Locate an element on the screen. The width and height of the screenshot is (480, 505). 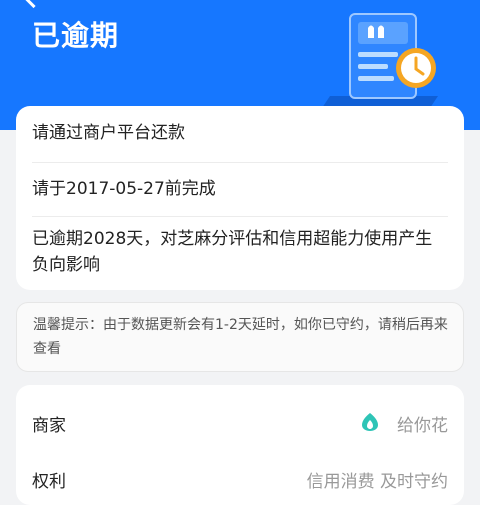
merchant-logo-icon is located at coordinates (370, 422).